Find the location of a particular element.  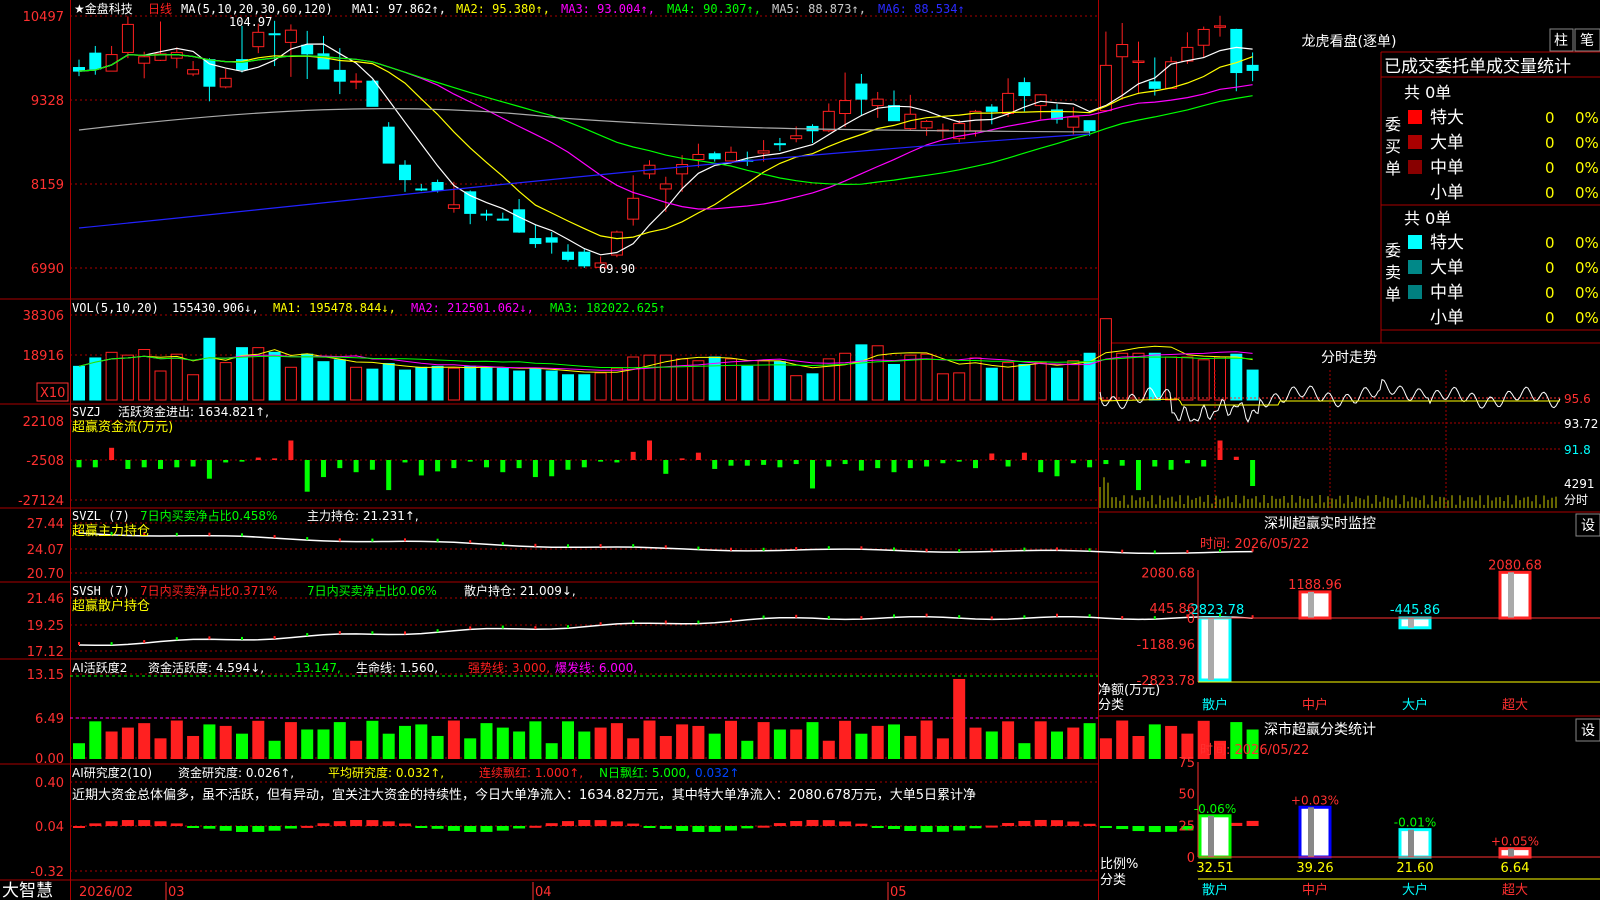

svzl-y-tick: 20.70 is located at coordinates (45, 574).